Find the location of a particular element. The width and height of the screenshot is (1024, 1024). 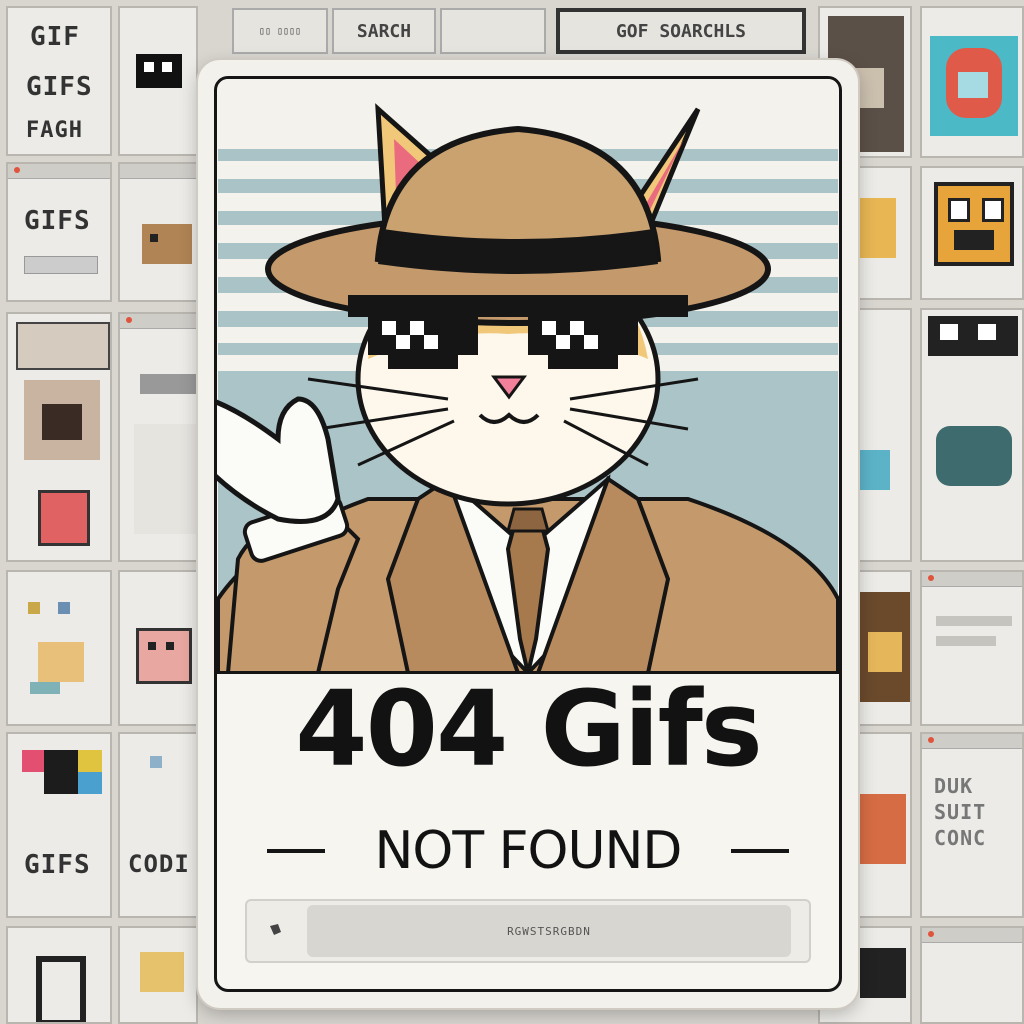

search-bar: RGWSTSRGBDN is located at coordinates (528, 931).